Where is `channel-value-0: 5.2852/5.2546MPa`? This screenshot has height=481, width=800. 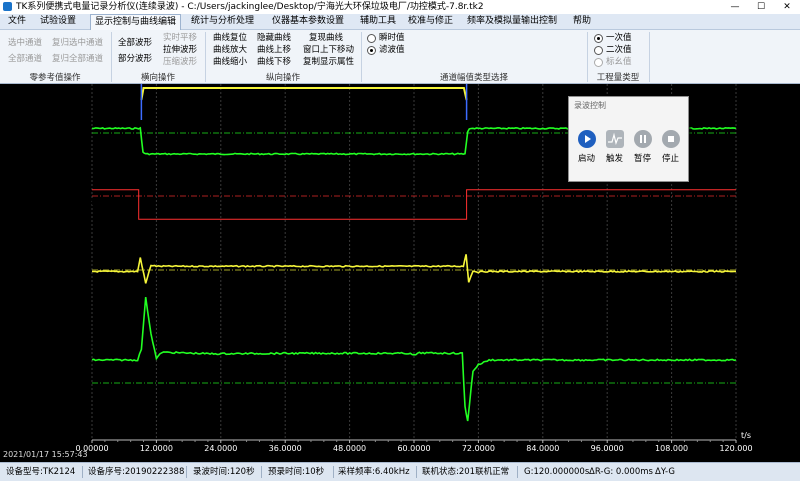
channel-value-0: 5.2852/5.2546MPa is located at coordinates (46, 143).